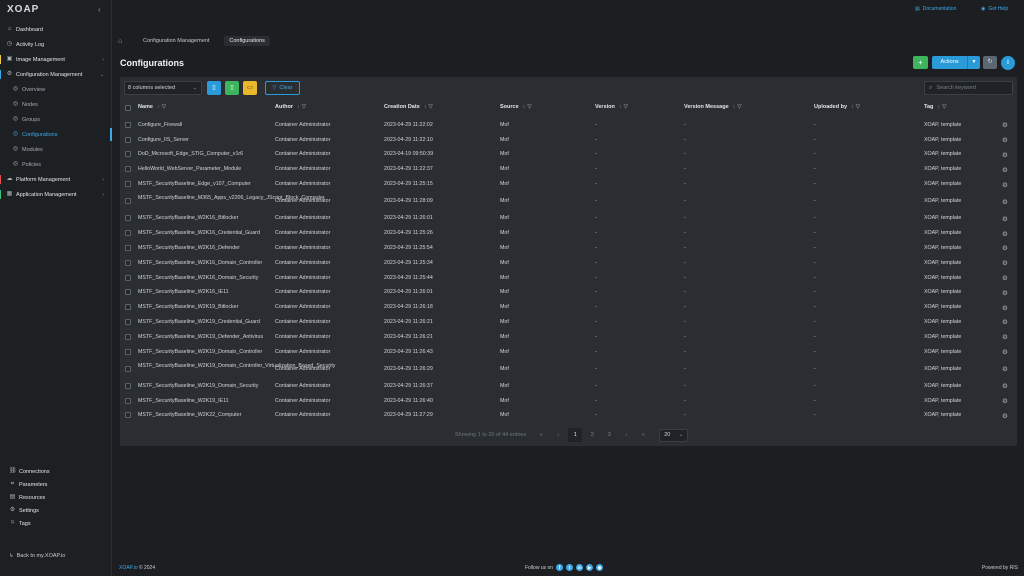 This screenshot has height=576, width=1024. Describe the element at coordinates (56, 44) in the screenshot. I see `sidebar-item-activity-log: ◷ Activity Log` at that location.